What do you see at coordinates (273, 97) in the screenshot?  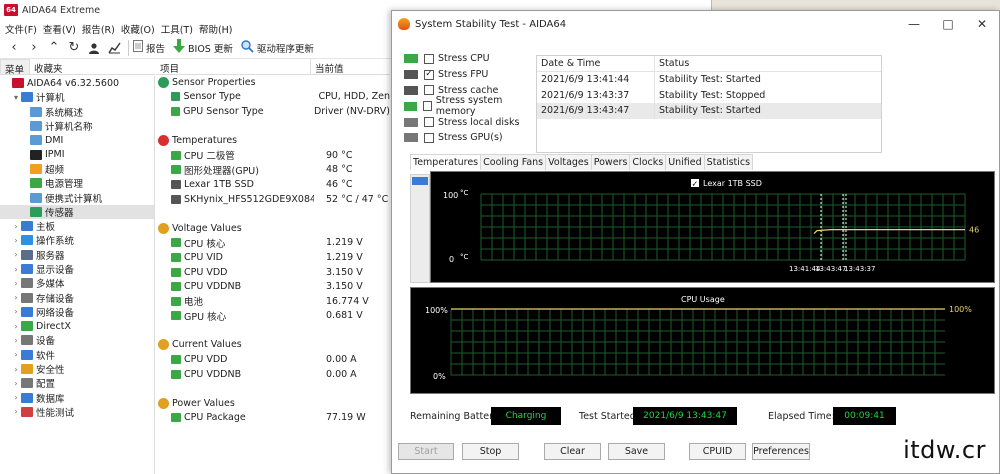 I see `sensor-row: Sensor Type CPU, HDD, Zen` at bounding box center [273, 97].